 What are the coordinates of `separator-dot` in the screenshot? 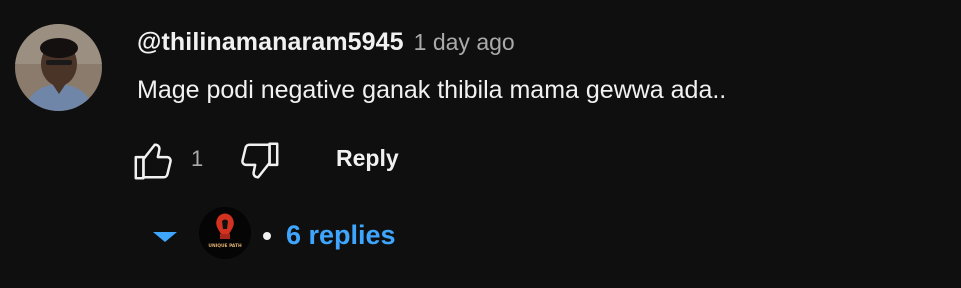 It's located at (267, 236).